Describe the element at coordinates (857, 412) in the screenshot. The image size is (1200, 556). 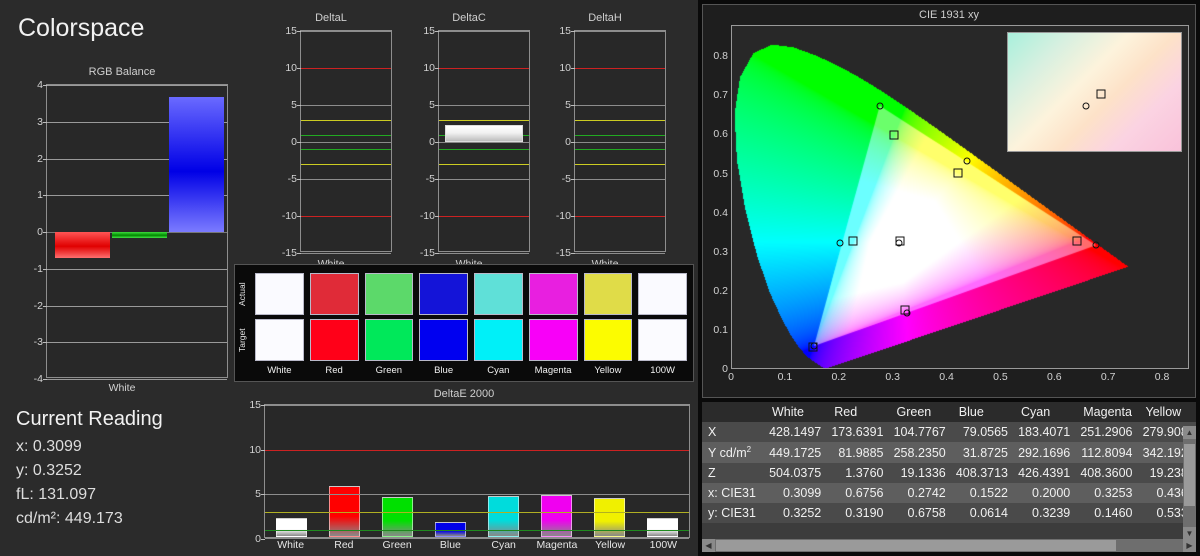
I see `table-column-header: Red` at that location.